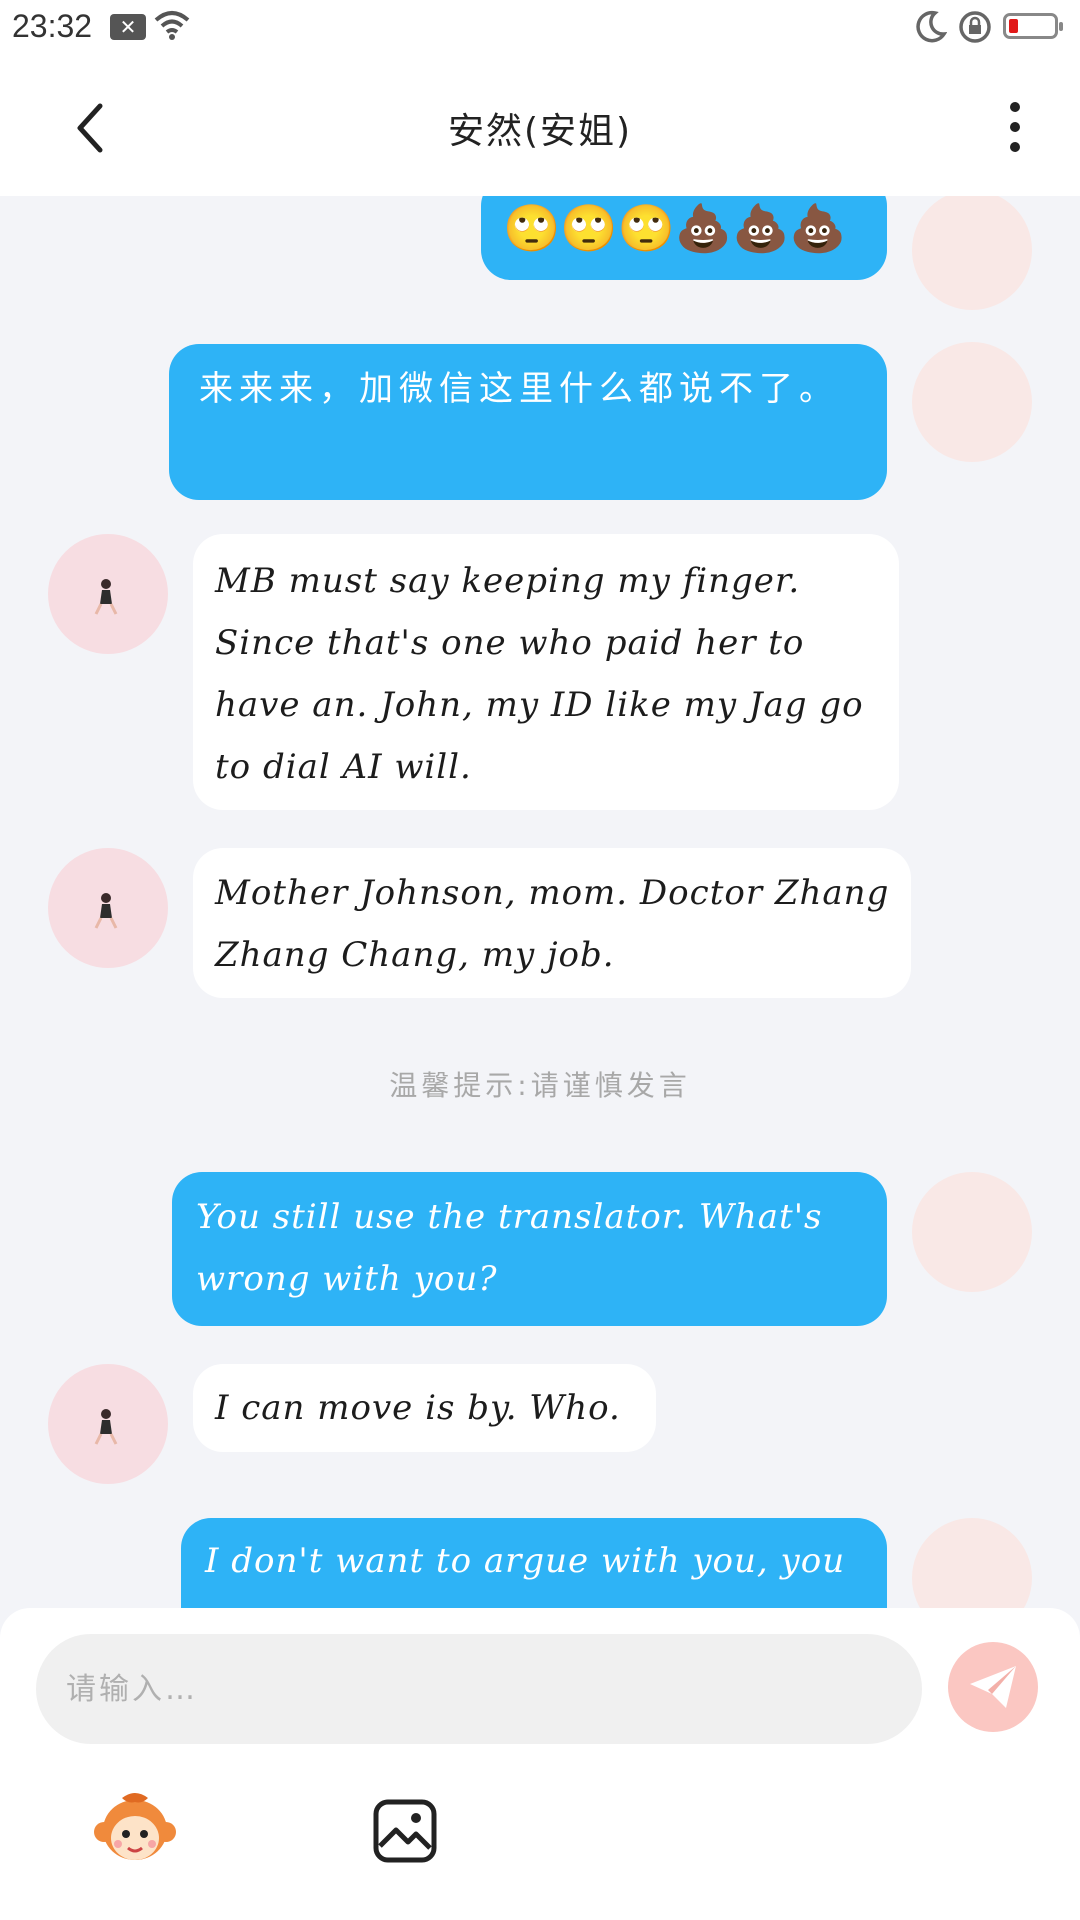  What do you see at coordinates (540, 1085) in the screenshot?
I see `system-hint: 温馨提示:请谨慎发言` at bounding box center [540, 1085].